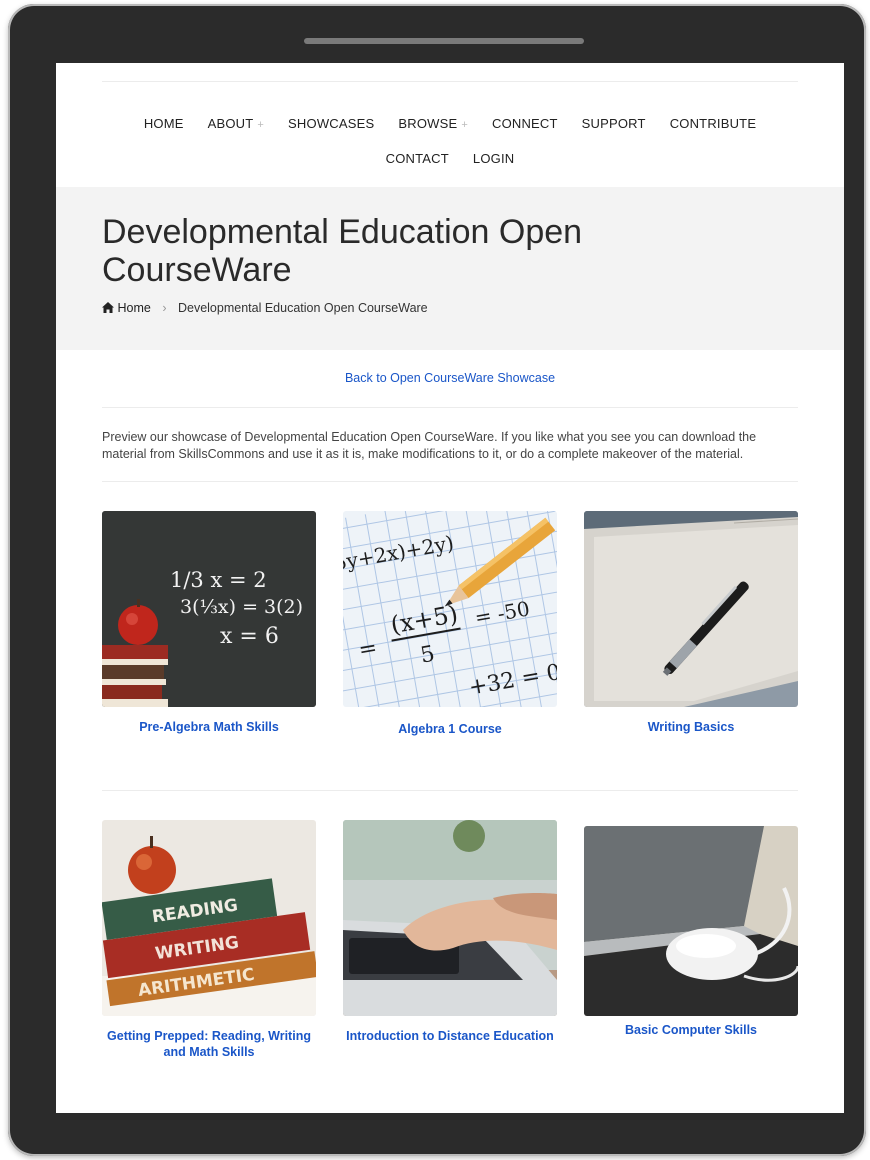 This screenshot has height=1160, width=870. I want to click on notepad-pen-image, so click(691, 609).